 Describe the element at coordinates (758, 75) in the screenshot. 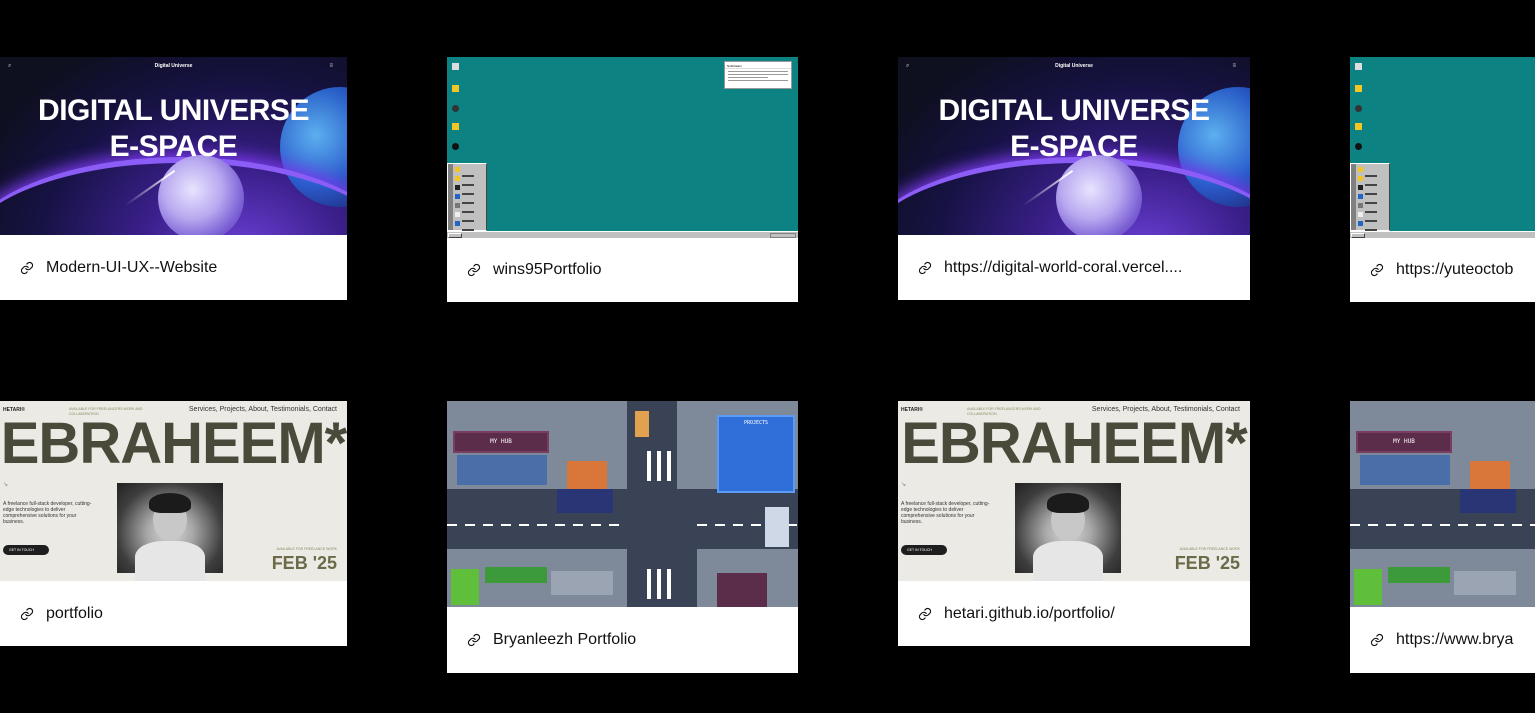

I see `notification-window: Notification` at that location.